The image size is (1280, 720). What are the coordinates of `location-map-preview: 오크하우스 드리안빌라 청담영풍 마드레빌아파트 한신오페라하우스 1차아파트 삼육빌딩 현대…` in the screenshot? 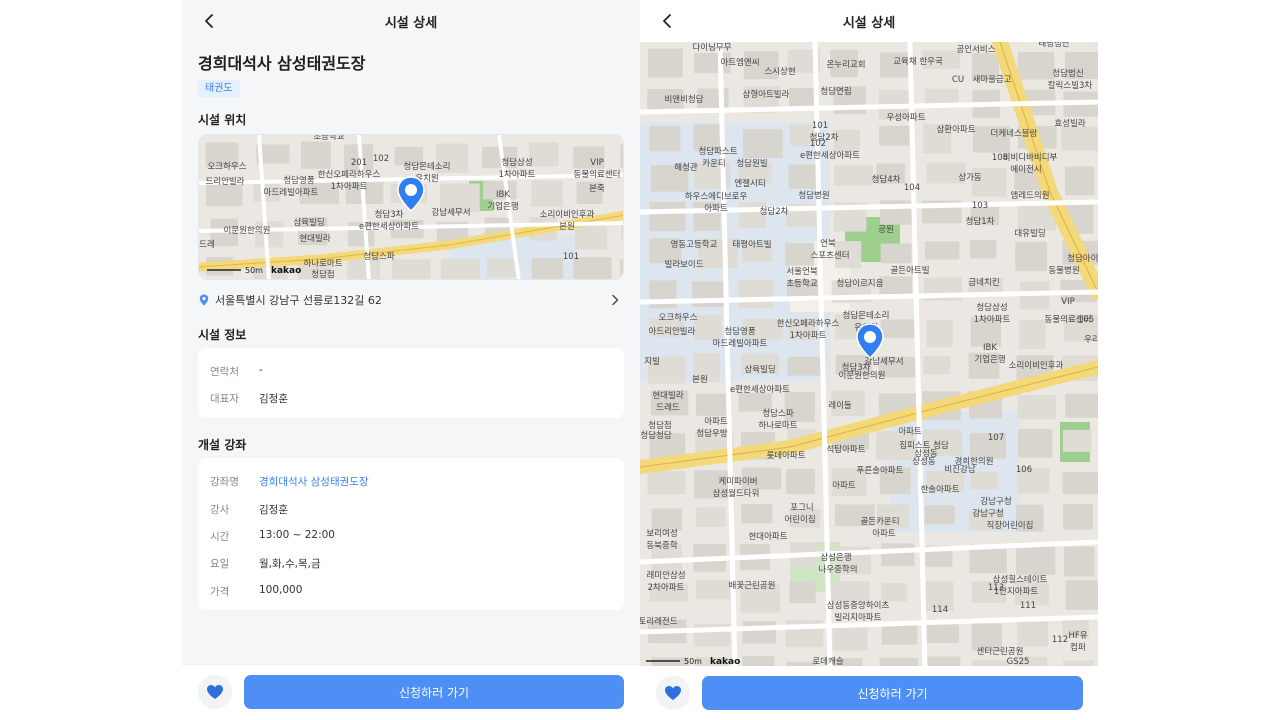 It's located at (411, 207).